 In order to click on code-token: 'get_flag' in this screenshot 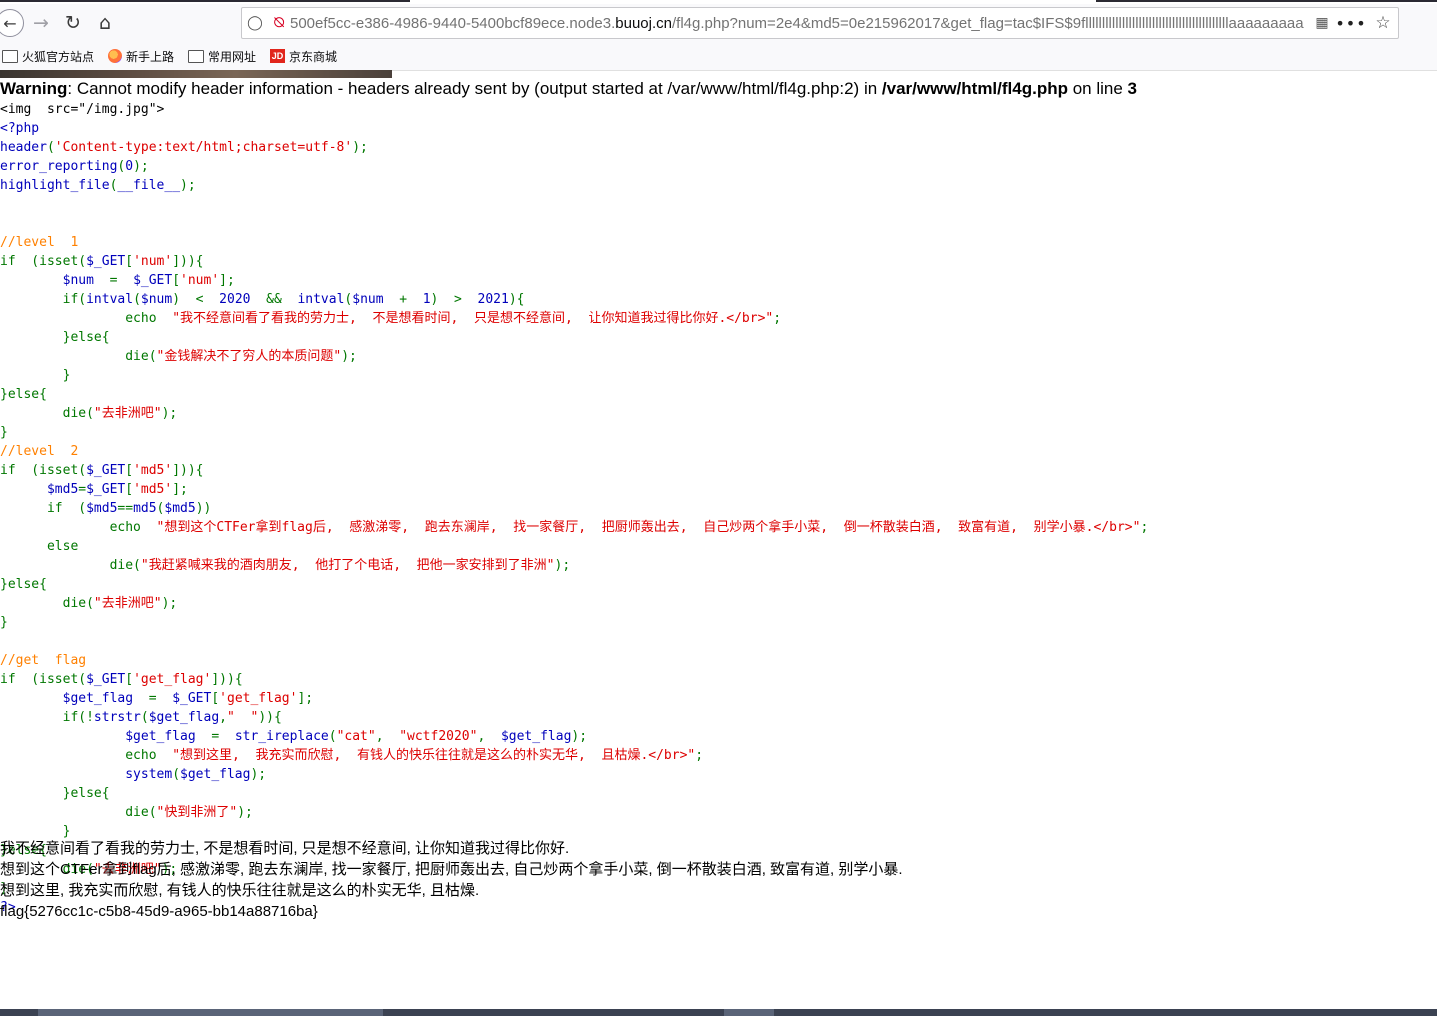, I will do `click(258, 698)`.